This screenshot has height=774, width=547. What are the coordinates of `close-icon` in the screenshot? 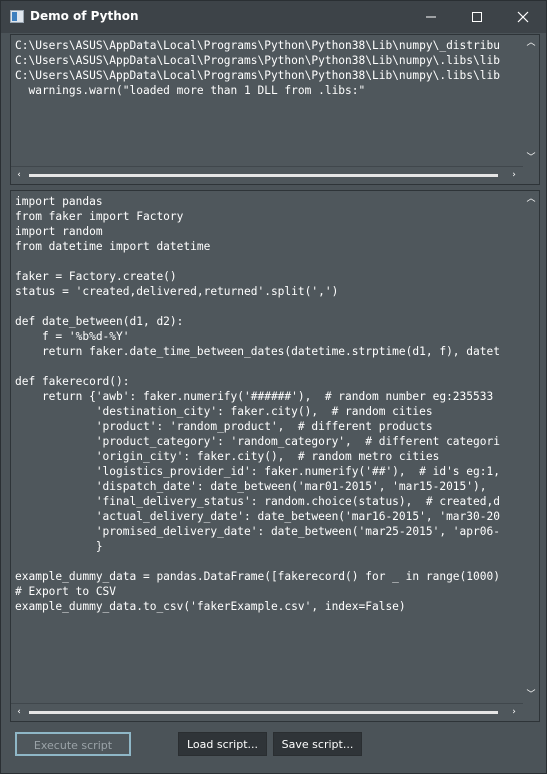 It's located at (523, 17).